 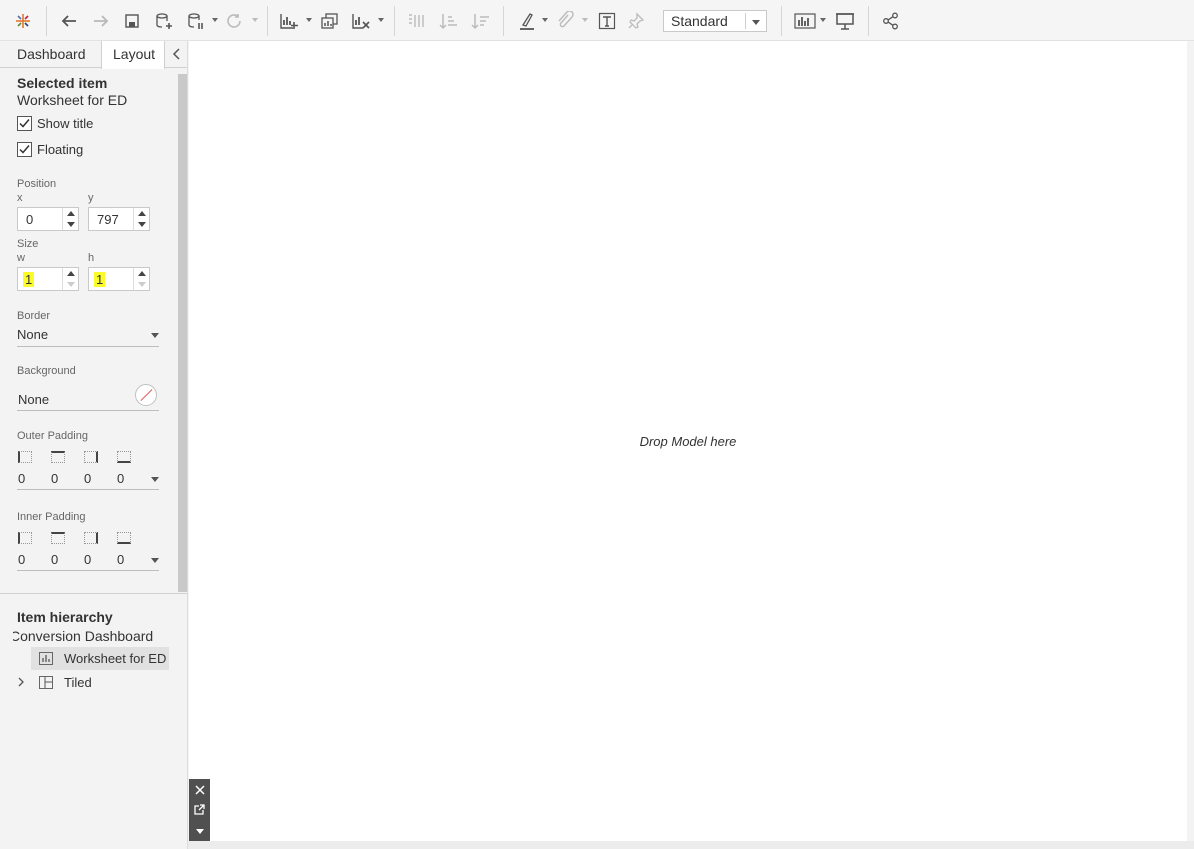 What do you see at coordinates (93, 55) in the screenshot?
I see `panel-tabs: Dashboard Layout` at bounding box center [93, 55].